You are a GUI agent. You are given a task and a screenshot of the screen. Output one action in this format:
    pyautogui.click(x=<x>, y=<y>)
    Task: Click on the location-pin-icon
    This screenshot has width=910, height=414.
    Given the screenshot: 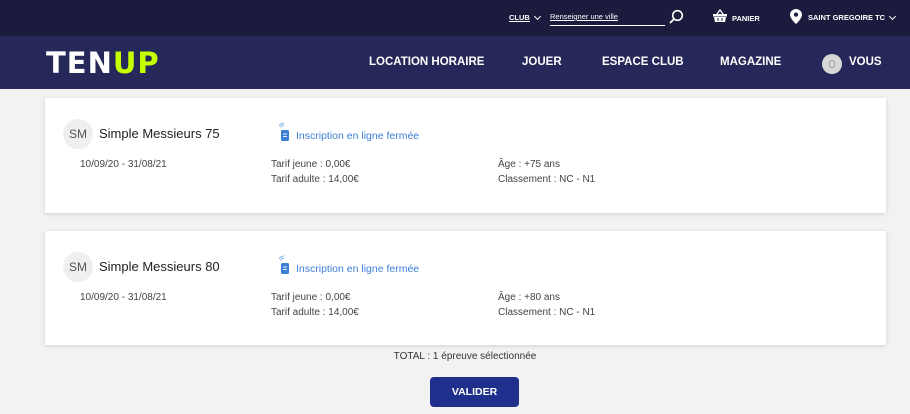 What is the action you would take?
    pyautogui.click(x=796, y=16)
    